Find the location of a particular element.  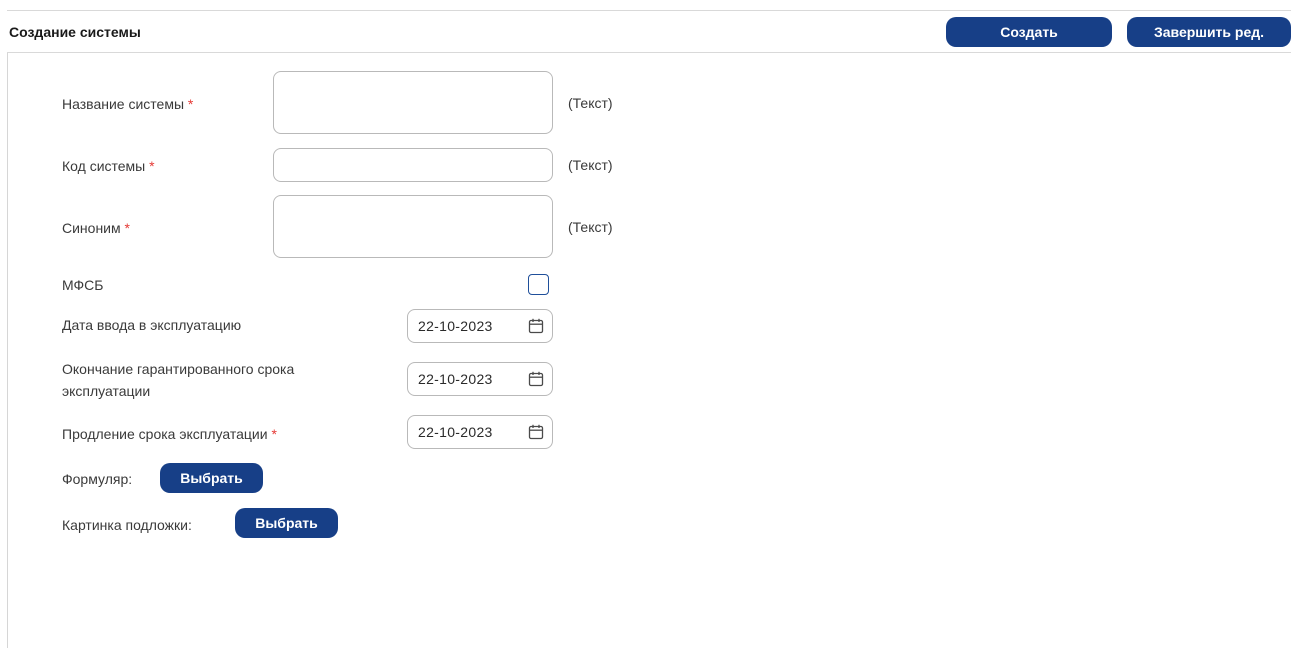

synonym-input is located at coordinates (413, 226).